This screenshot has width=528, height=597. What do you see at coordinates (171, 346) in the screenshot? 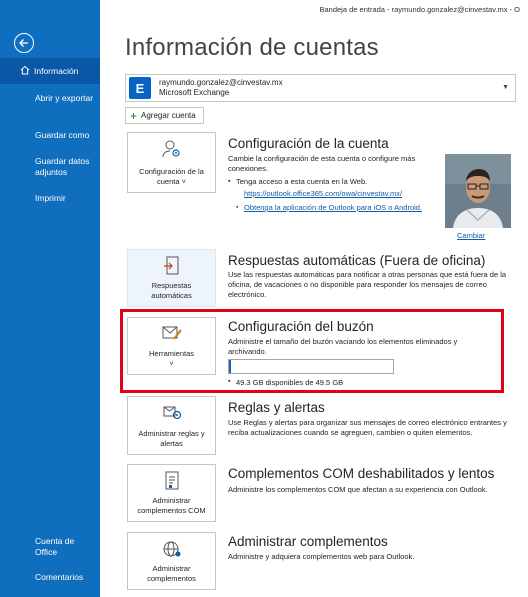
I see `tools-button: Herramientas ˅` at bounding box center [171, 346].